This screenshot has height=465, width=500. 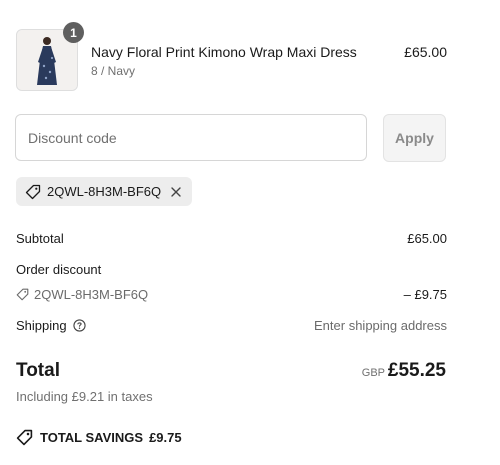 What do you see at coordinates (165, 437) in the screenshot?
I see `total-savings-amount: £9.75` at bounding box center [165, 437].